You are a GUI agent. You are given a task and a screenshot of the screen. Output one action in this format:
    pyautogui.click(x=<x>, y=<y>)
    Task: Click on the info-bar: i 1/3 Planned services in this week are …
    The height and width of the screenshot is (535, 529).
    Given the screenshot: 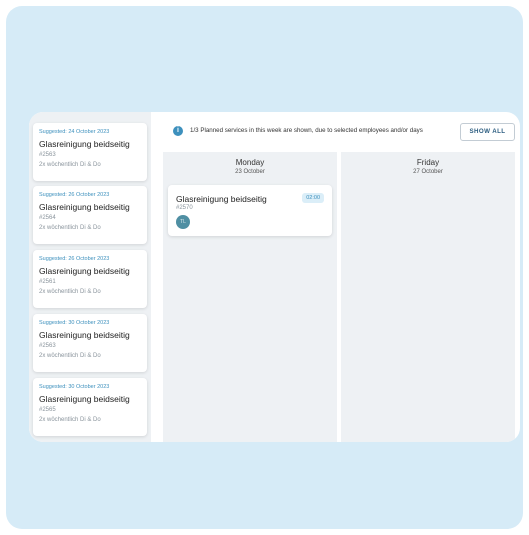 What is the action you would take?
    pyautogui.click(x=339, y=133)
    